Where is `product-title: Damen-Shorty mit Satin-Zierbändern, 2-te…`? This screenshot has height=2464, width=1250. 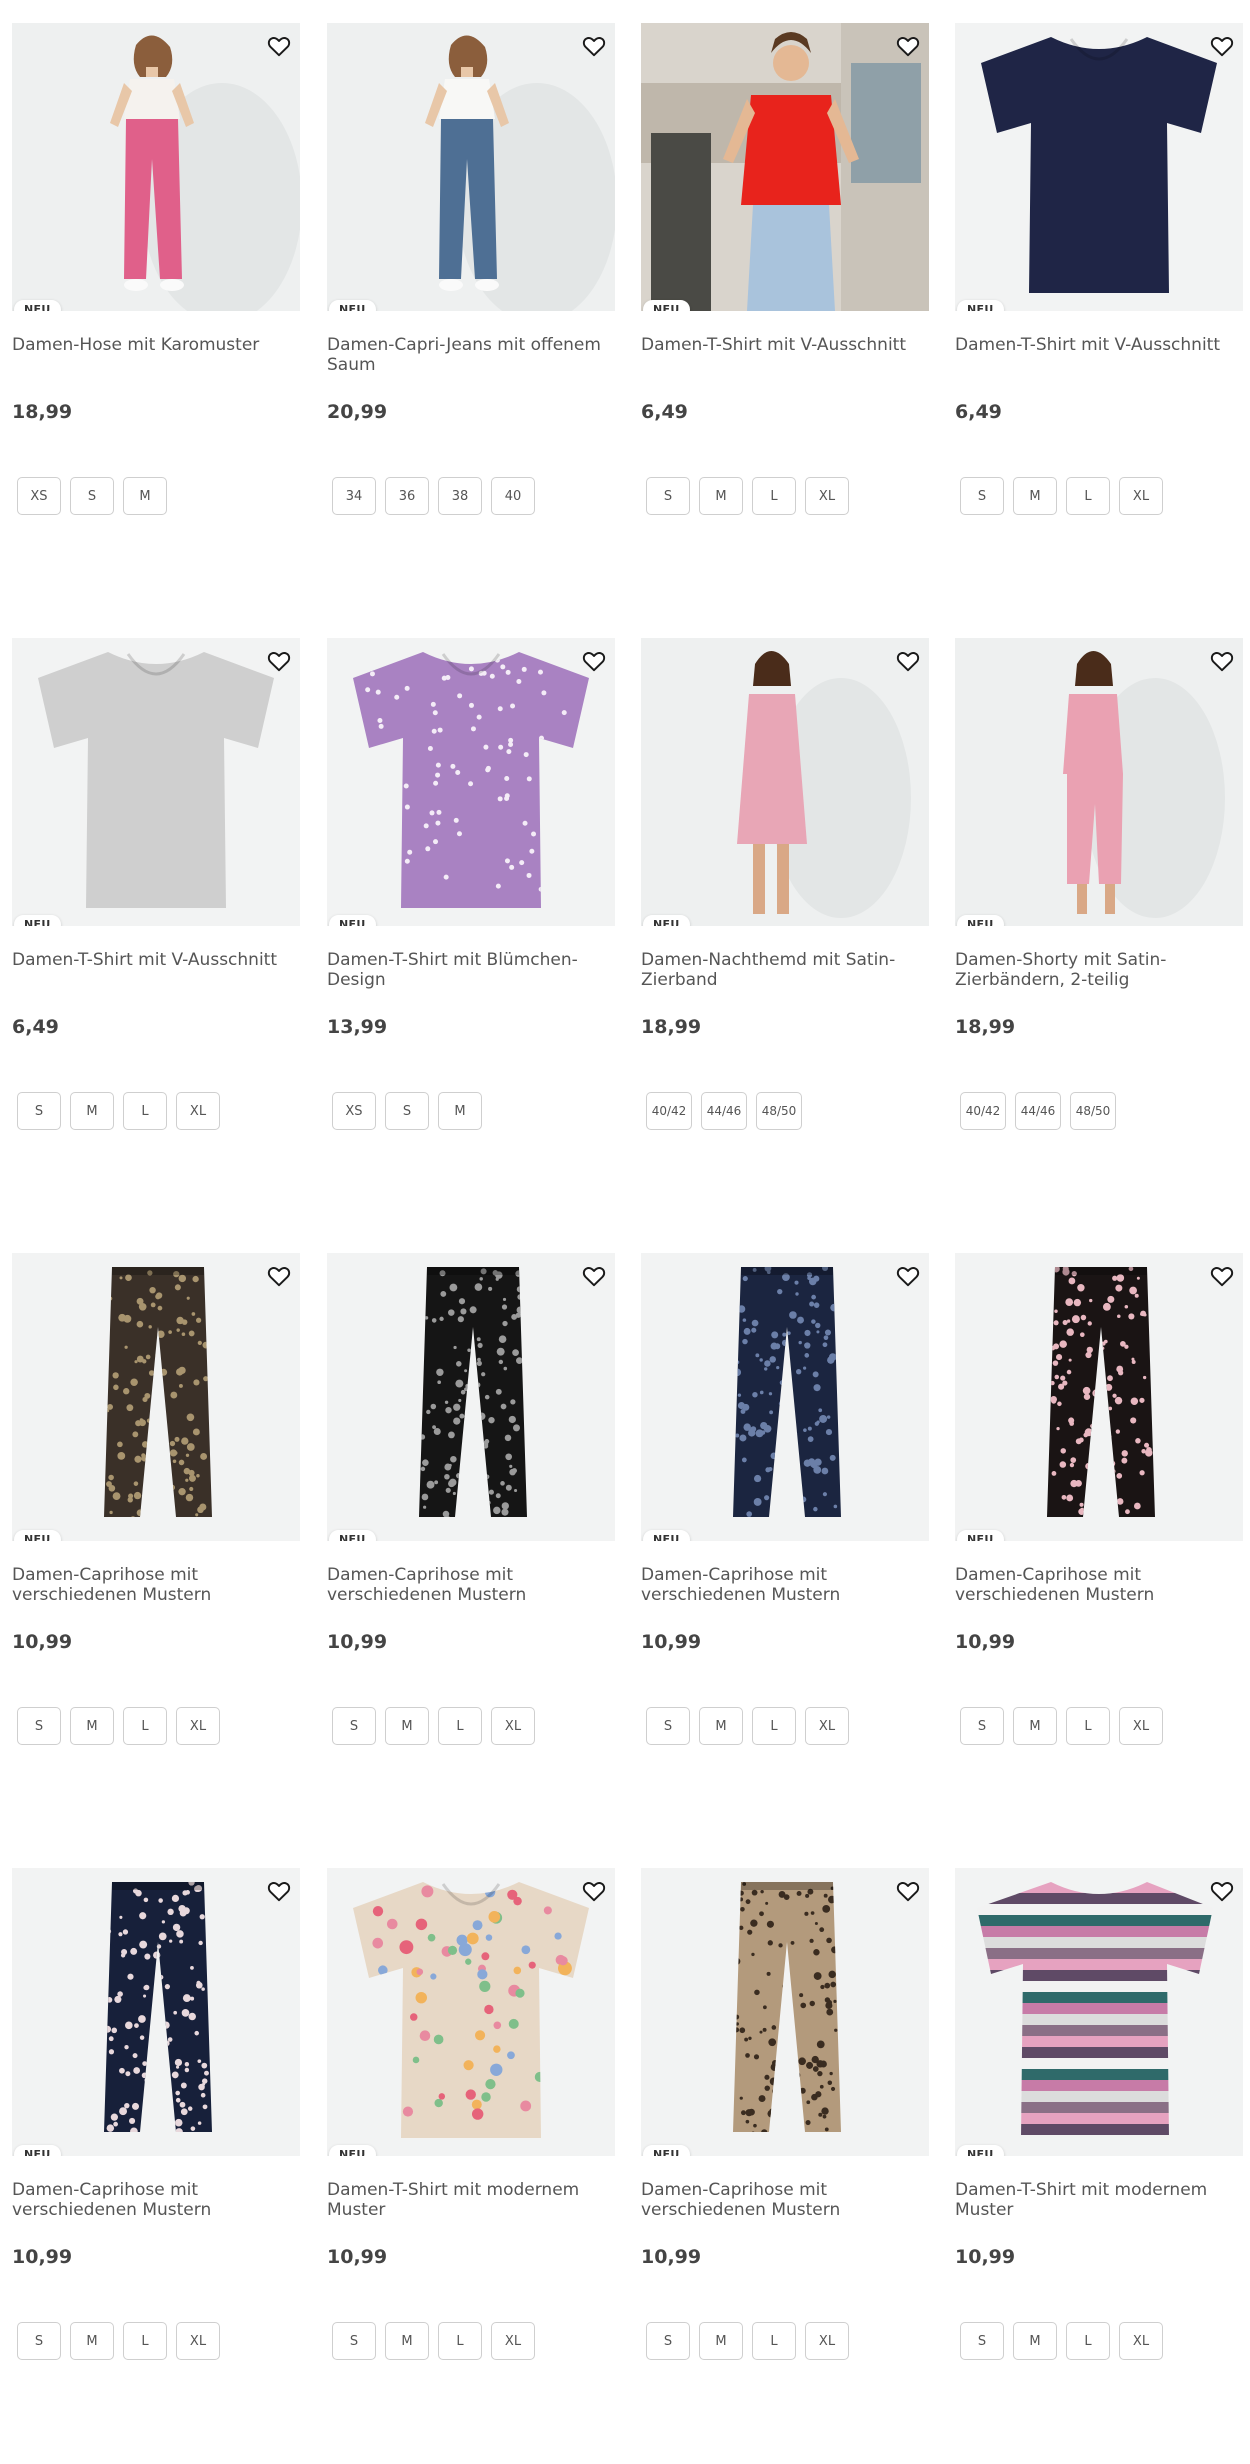
product-title: Damen-Shorty mit Satin-Zierbändern, 2-te… is located at coordinates (1099, 970).